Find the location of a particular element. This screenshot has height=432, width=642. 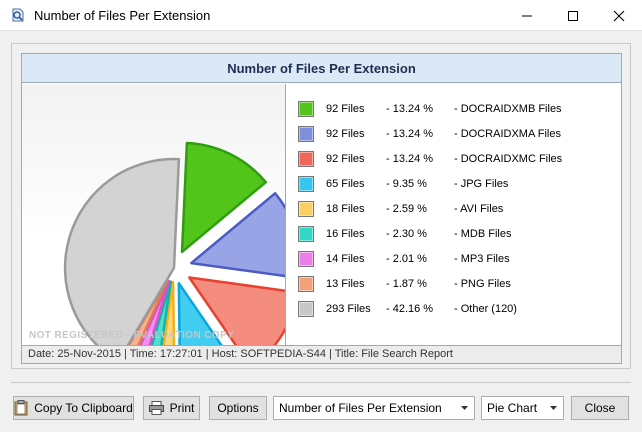

legend-item: 293 Files - 42.16 % - Other (120) is located at coordinates (453, 309).